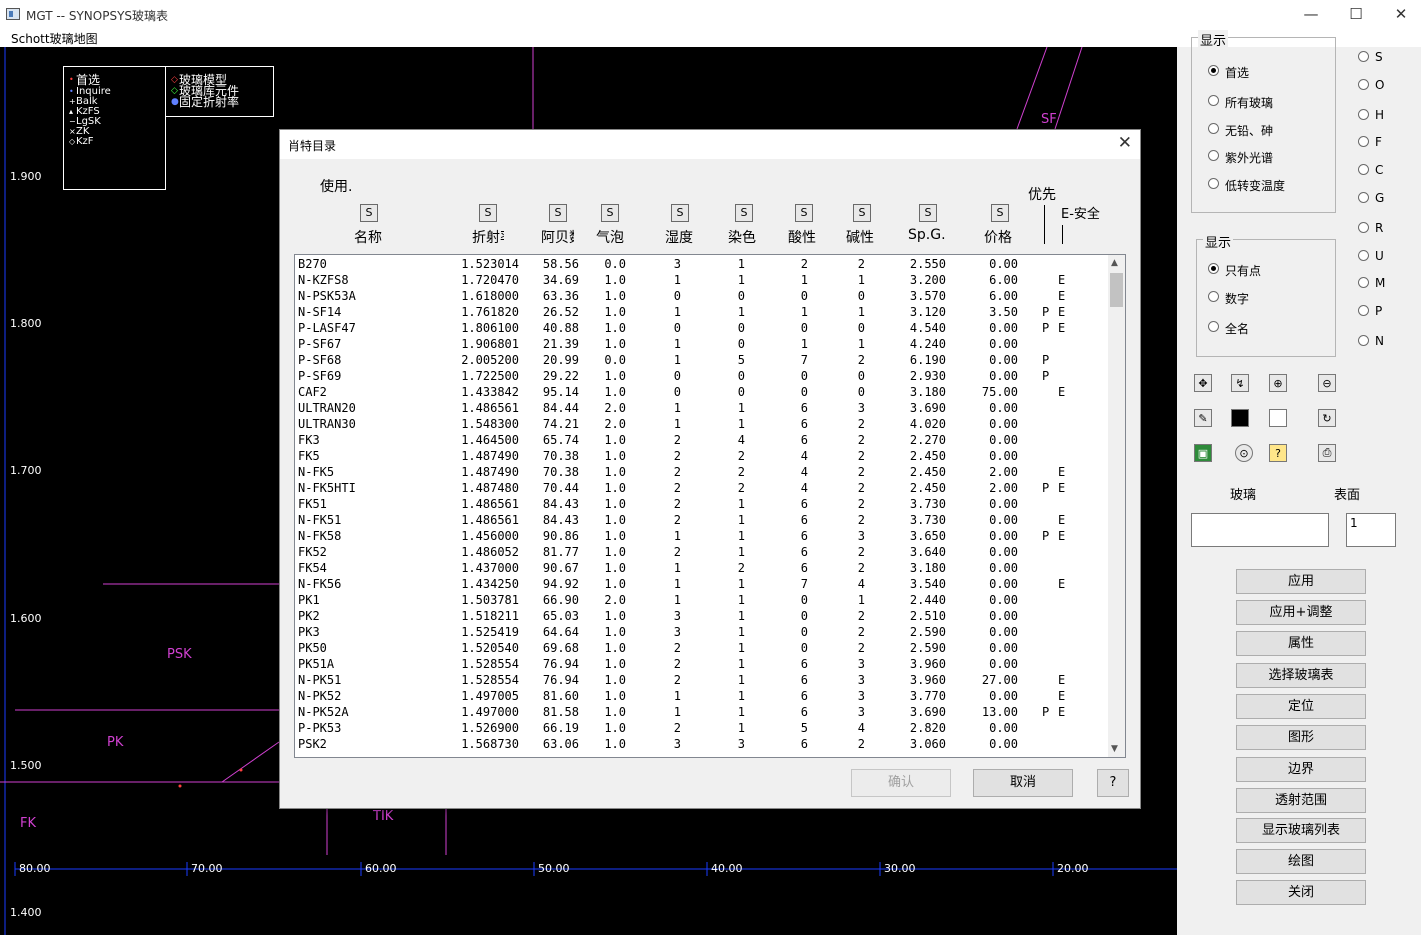  I want to click on sort-bubble-button: S, so click(610, 213).